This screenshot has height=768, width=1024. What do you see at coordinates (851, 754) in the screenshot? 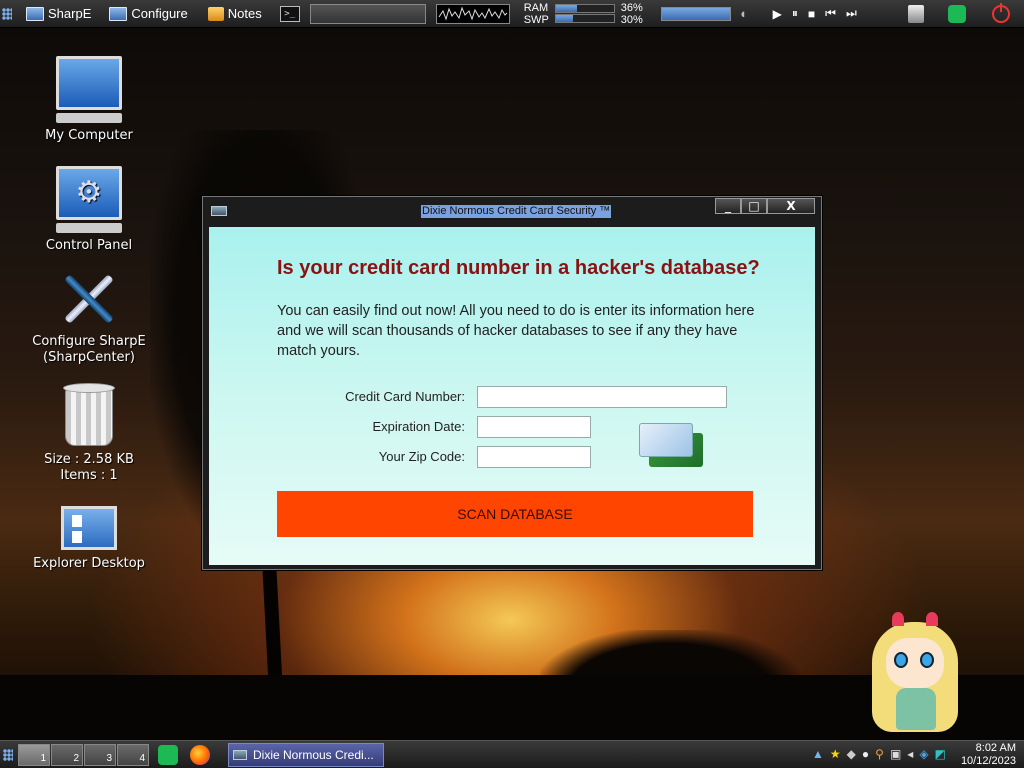
I see `tray-shield-icon: ◆` at bounding box center [851, 754].